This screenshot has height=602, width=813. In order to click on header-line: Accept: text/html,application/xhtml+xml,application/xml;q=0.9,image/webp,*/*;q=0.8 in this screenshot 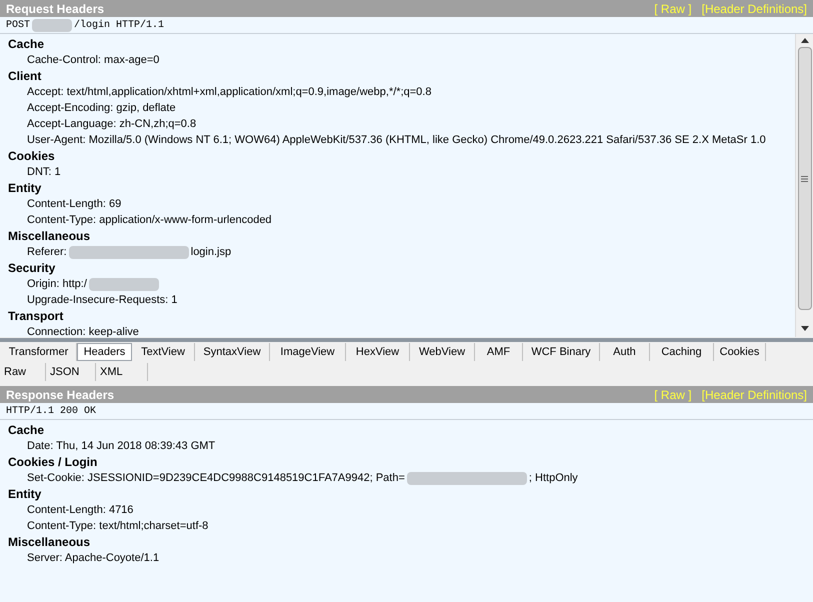, I will do `click(229, 92)`.